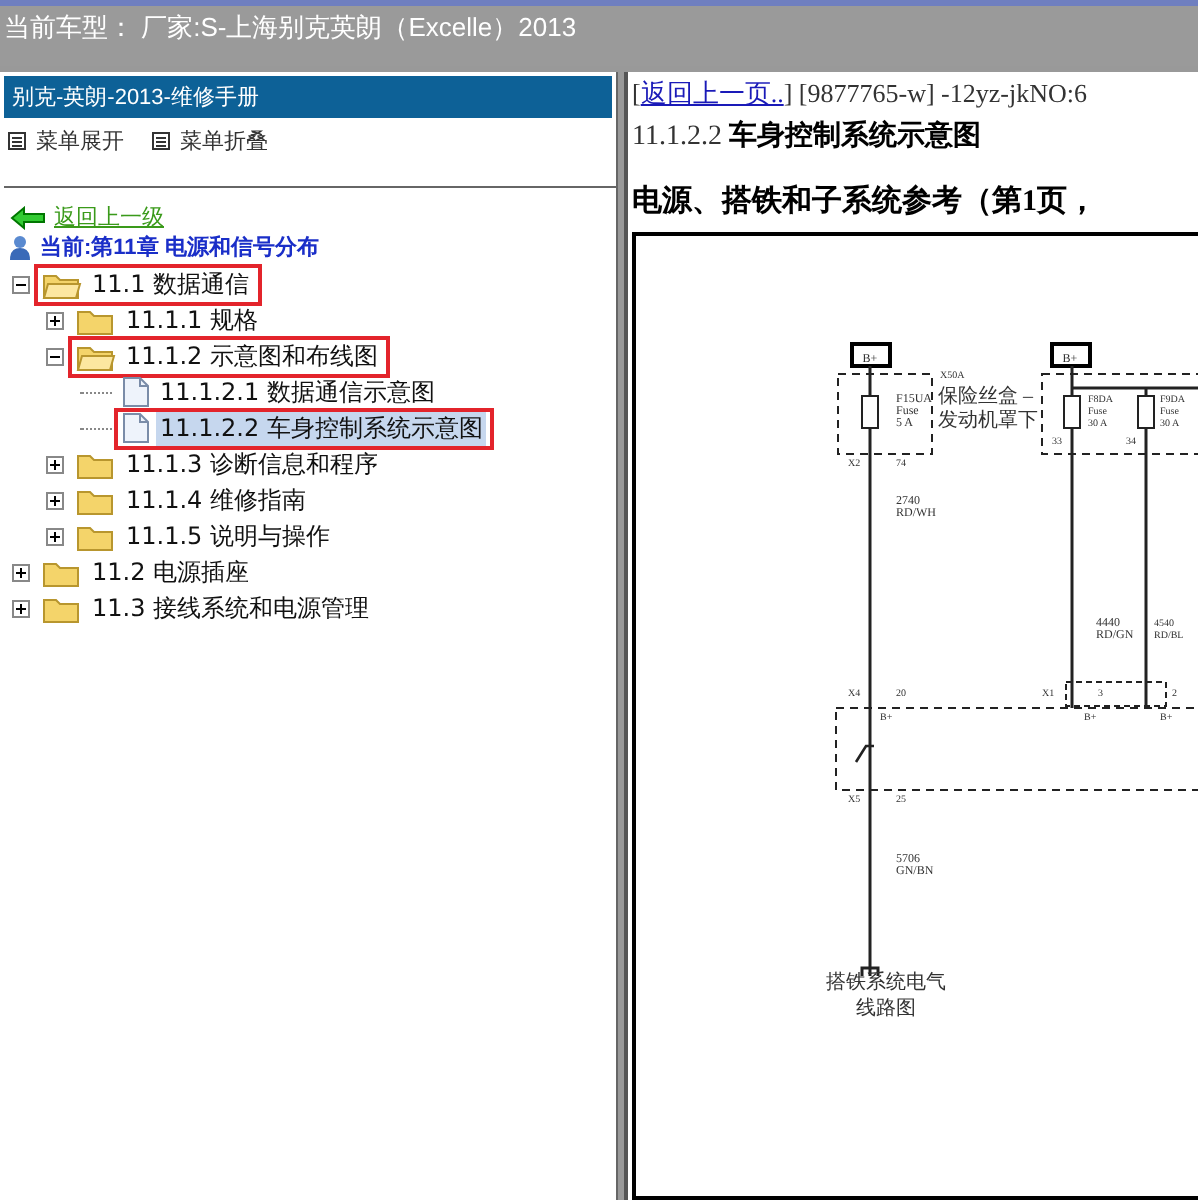 This screenshot has width=1198, height=1200. What do you see at coordinates (290, 27) in the screenshot?
I see `window-title: 当前车型： 厂家:S-上海别克英朗（Excelle）2013` at bounding box center [290, 27].